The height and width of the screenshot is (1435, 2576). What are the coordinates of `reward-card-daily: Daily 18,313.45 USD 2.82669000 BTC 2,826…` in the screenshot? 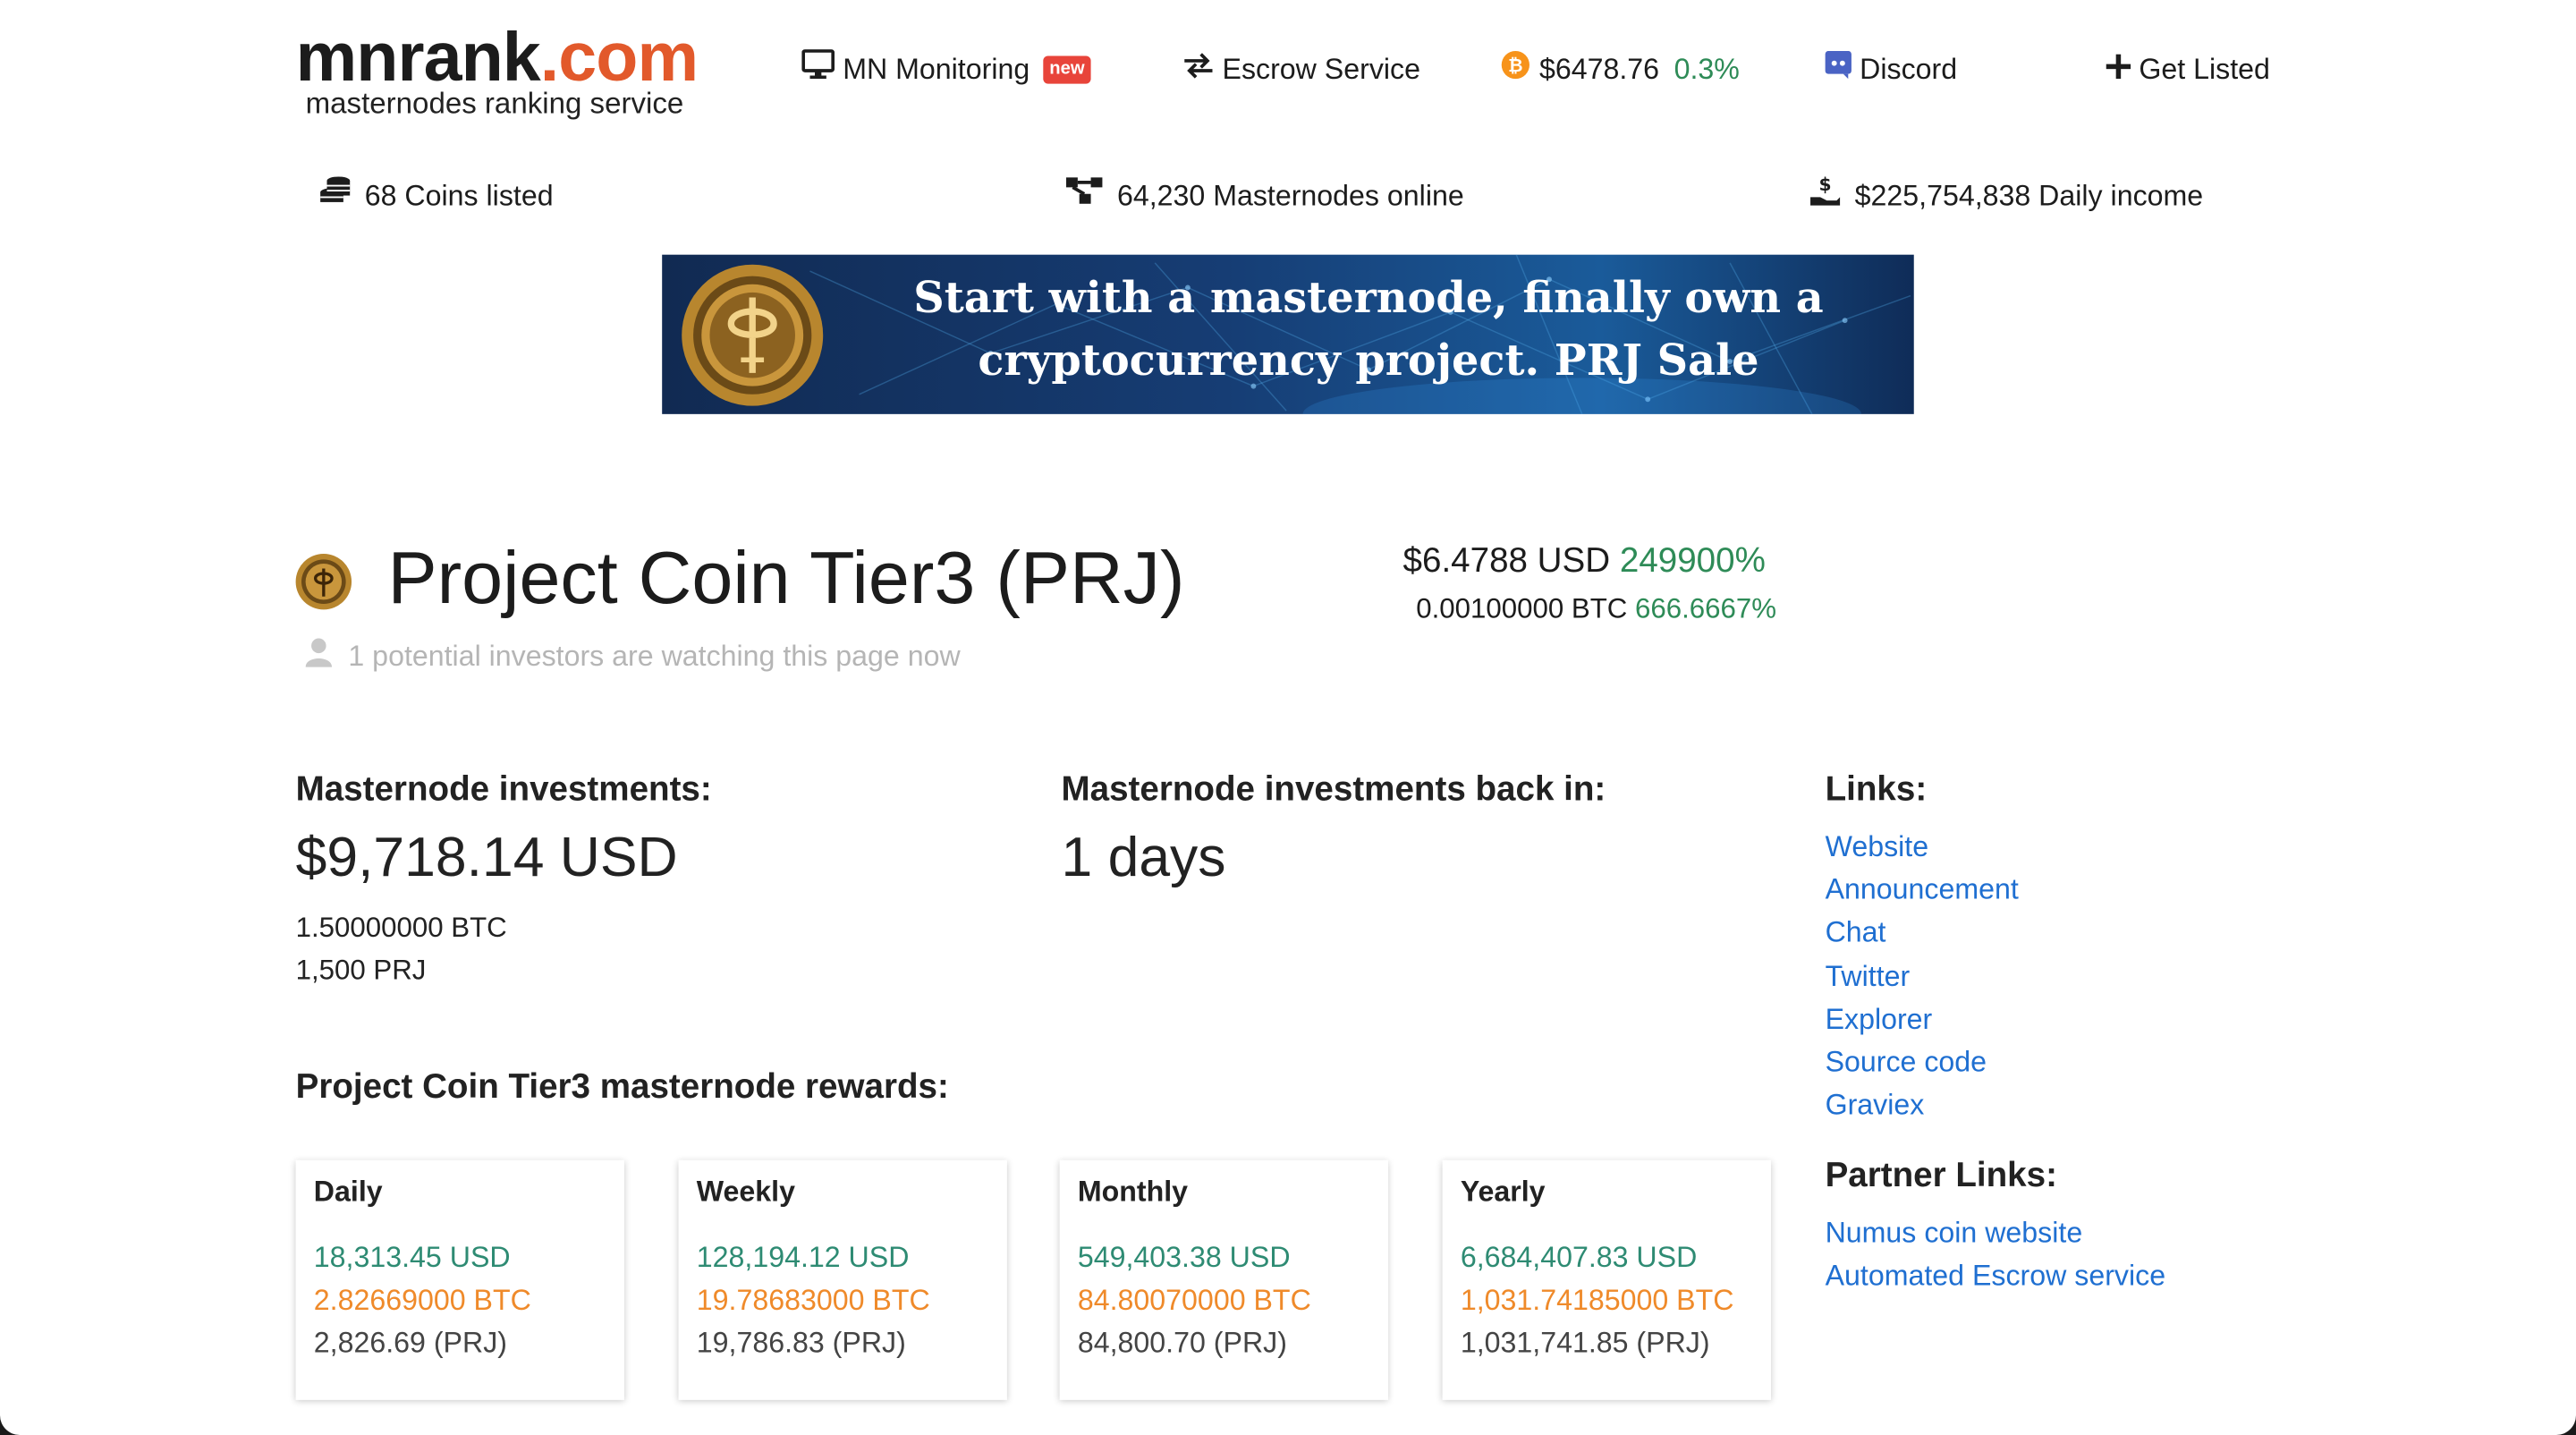 It's located at (459, 1279).